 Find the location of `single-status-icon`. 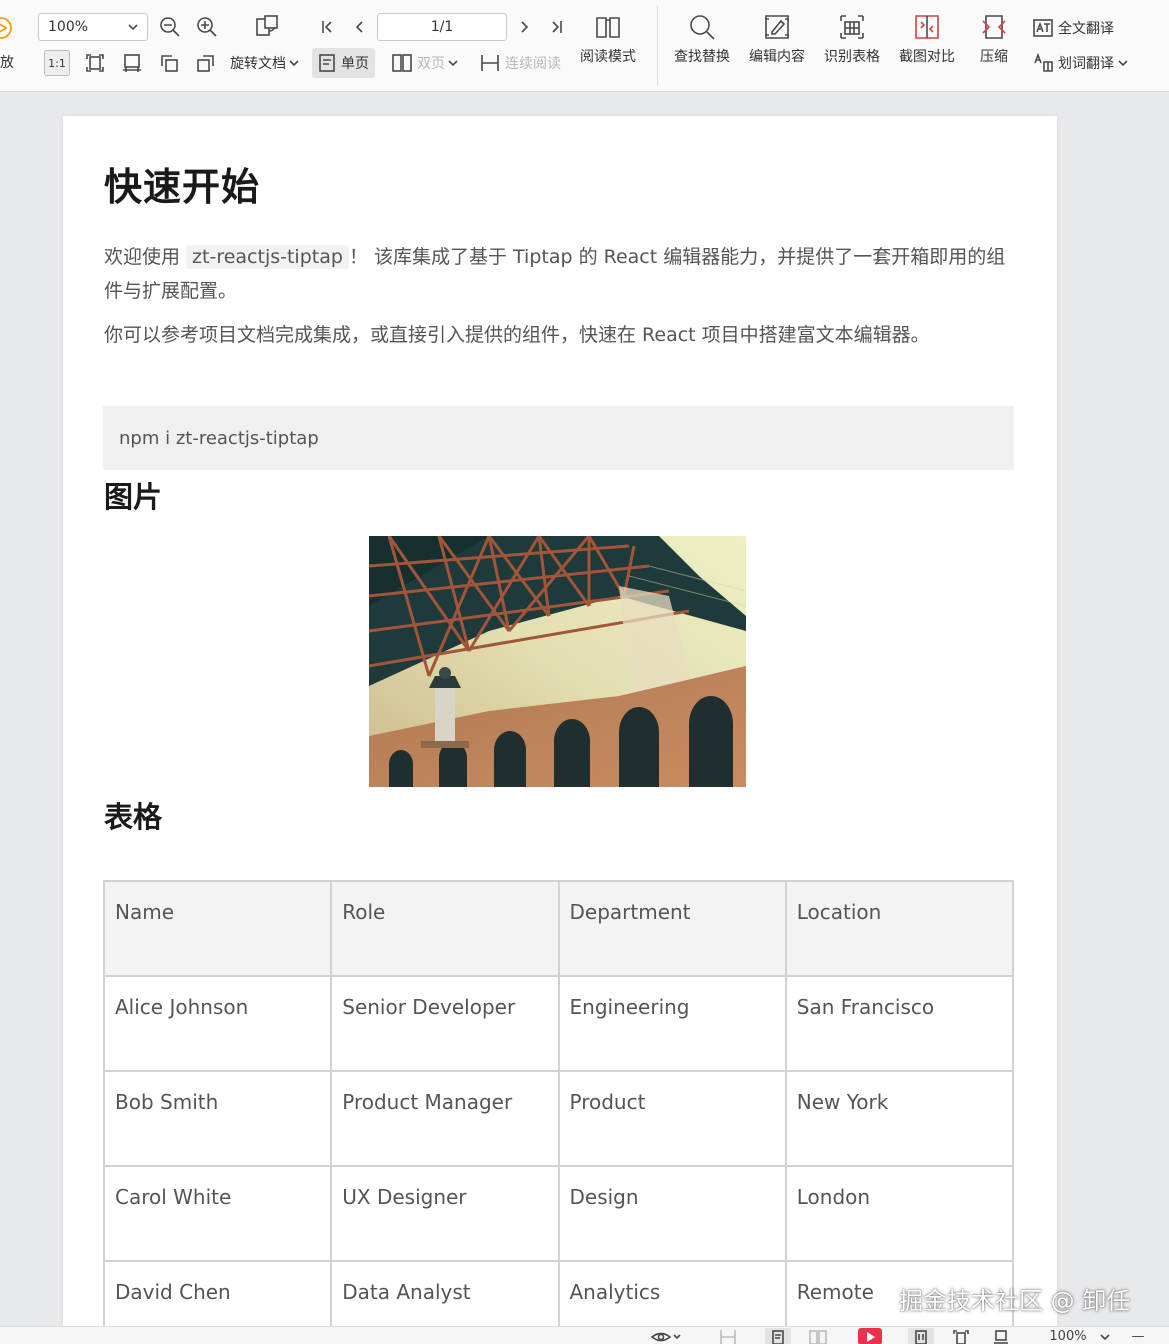

single-status-icon is located at coordinates (778, 1336).